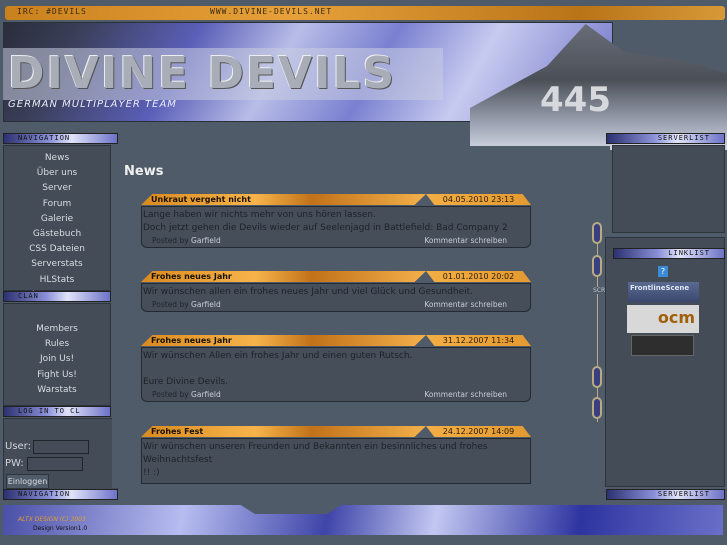 The height and width of the screenshot is (545, 727). What do you see at coordinates (57, 249) in the screenshot?
I see `nav-css-files: CSS Dateien` at bounding box center [57, 249].